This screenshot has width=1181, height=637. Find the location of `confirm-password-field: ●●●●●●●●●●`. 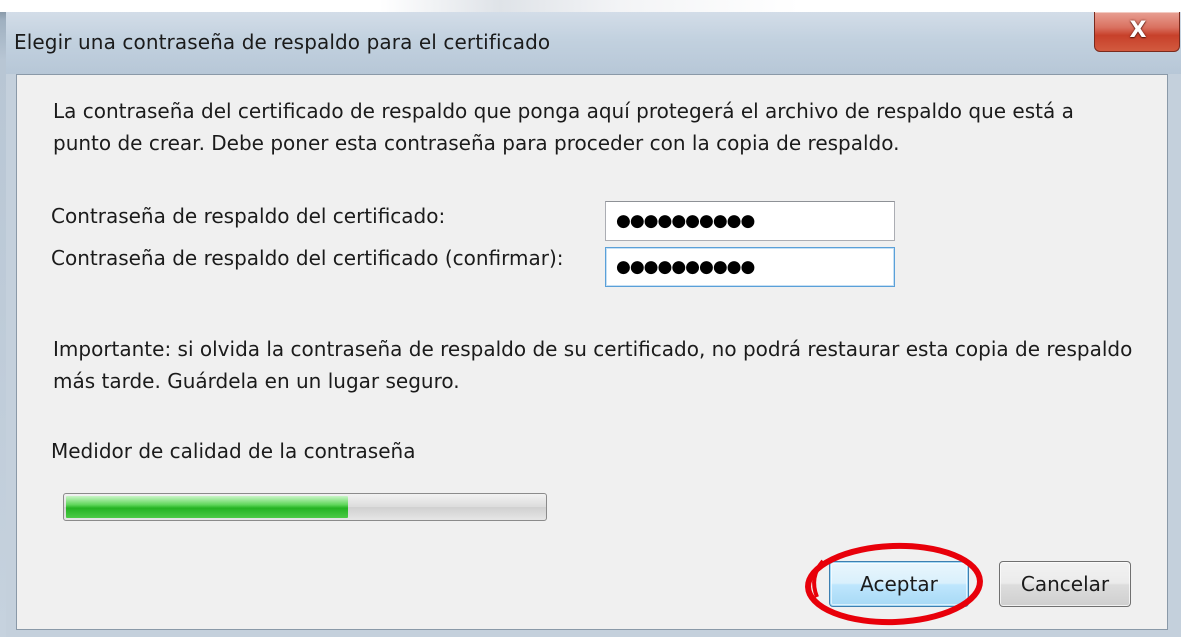

confirm-password-field: ●●●●●●●●●● is located at coordinates (750, 267).